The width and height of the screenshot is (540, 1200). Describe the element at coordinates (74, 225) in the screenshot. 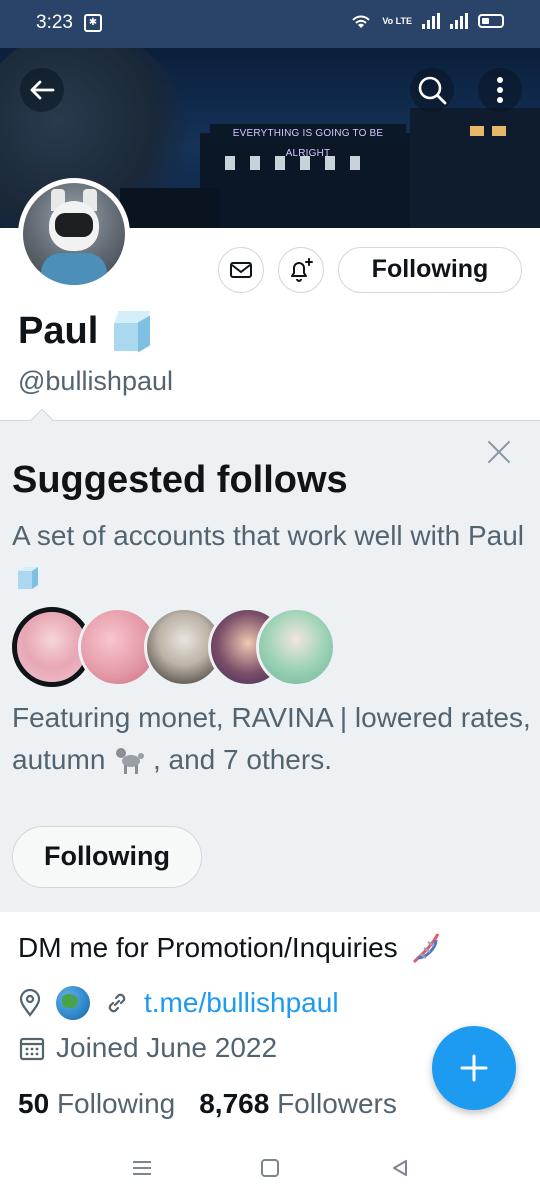

I see `avatar-mask` at that location.